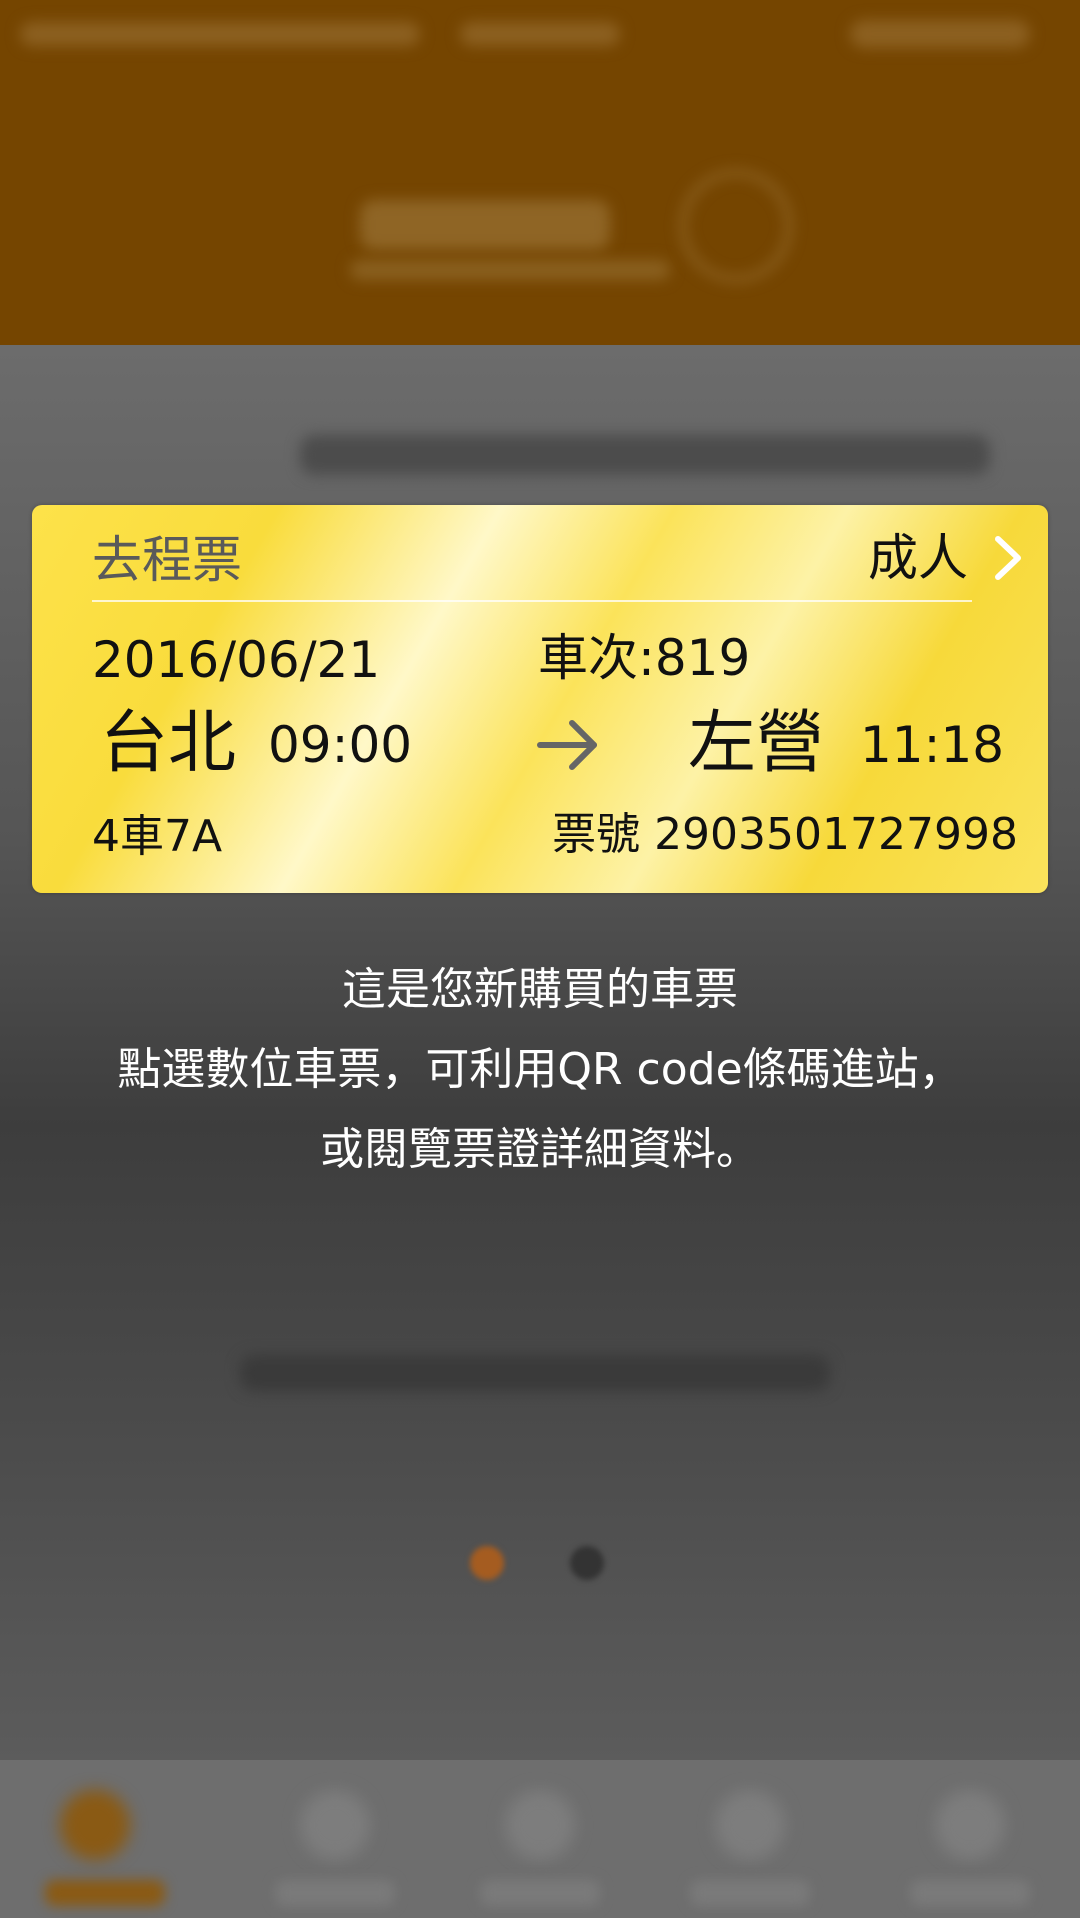 The height and width of the screenshot is (1918, 1080). What do you see at coordinates (644, 658) in the screenshot?
I see `train-number: 車次:819` at bounding box center [644, 658].